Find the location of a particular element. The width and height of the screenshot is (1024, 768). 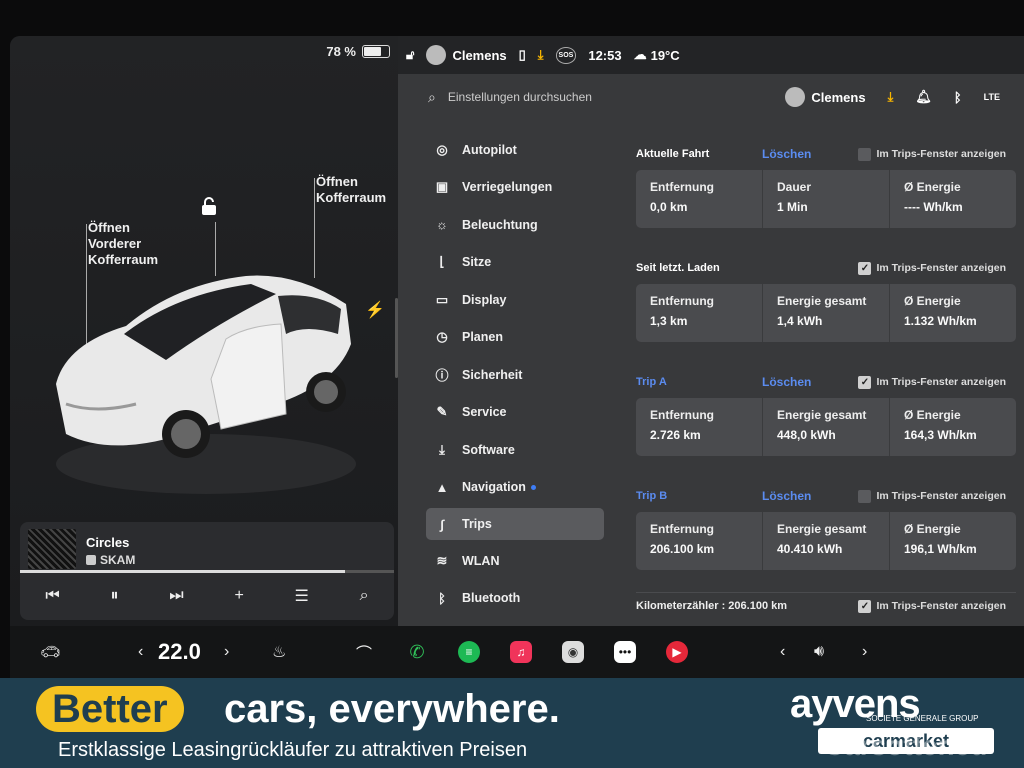

steering-wheel-icon: ◎ is located at coordinates (442, 149).